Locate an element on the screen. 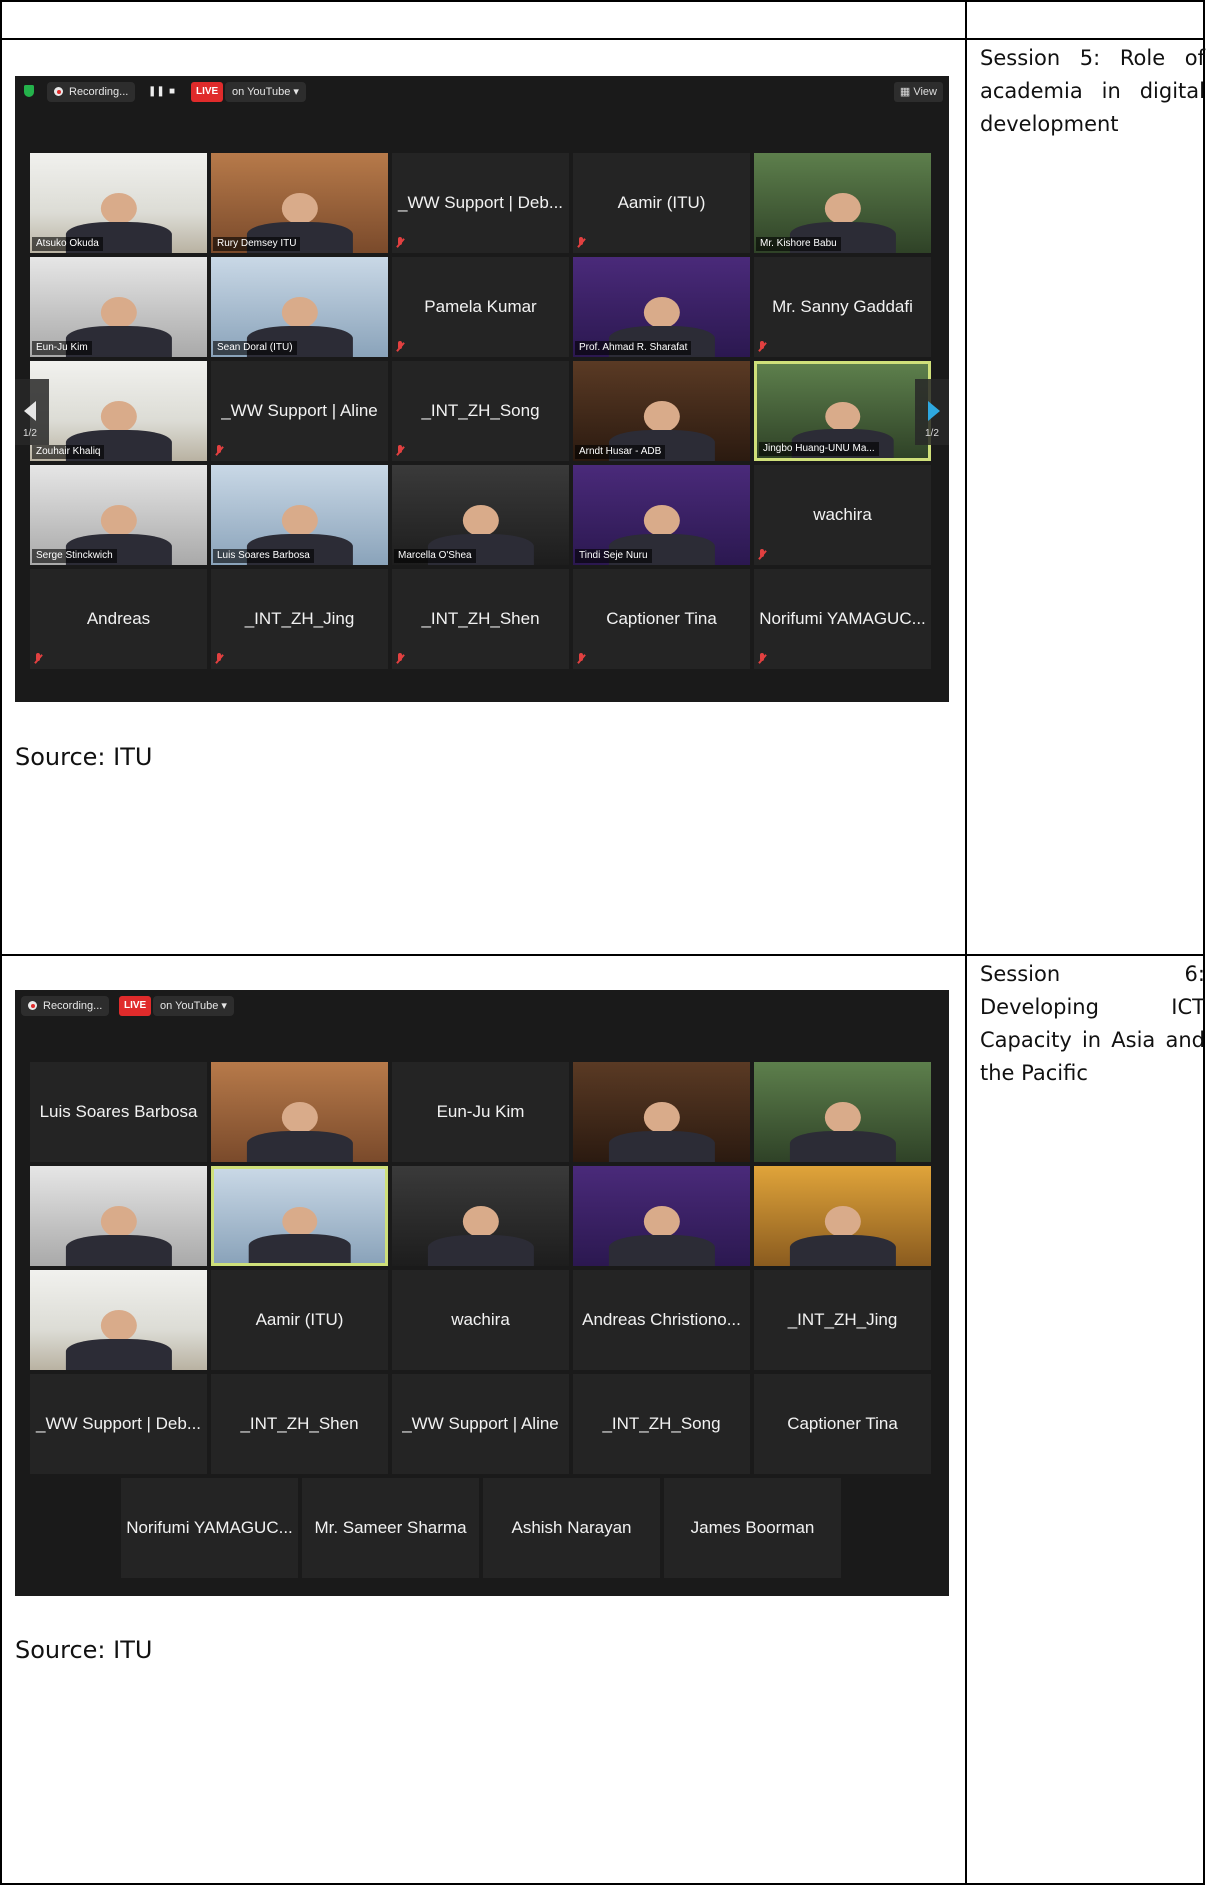 This screenshot has width=1219, height=1885. participant-name-tag: Prof. Ahmad R. Sharafat is located at coordinates (633, 348).